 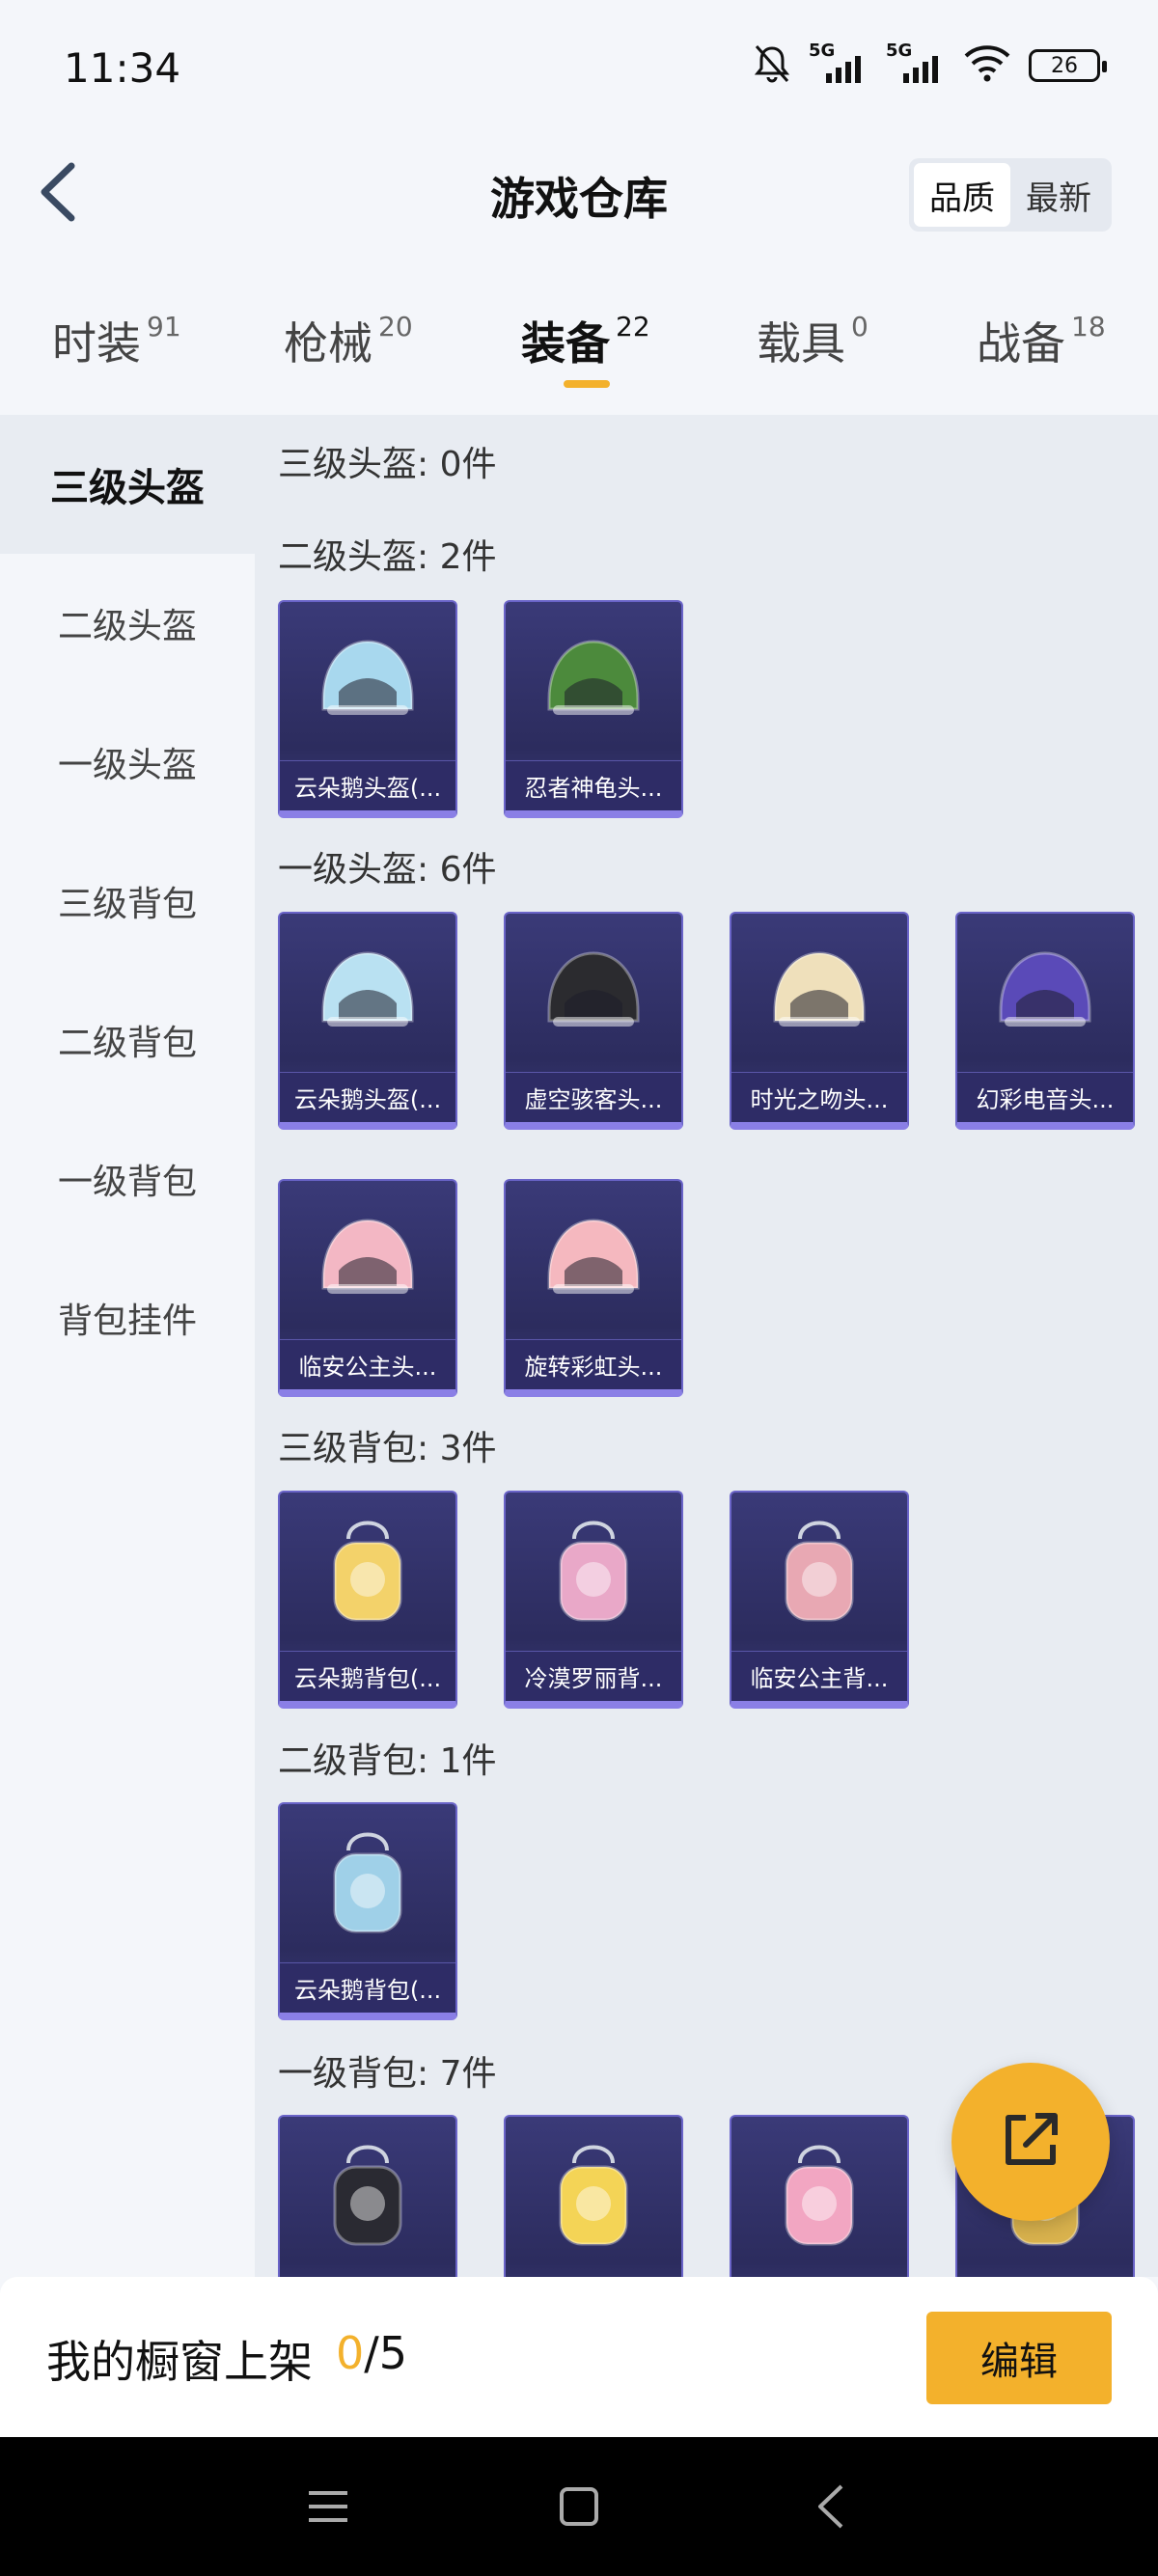 What do you see at coordinates (122, 68) in the screenshot?
I see `status-time: 11:34` at bounding box center [122, 68].